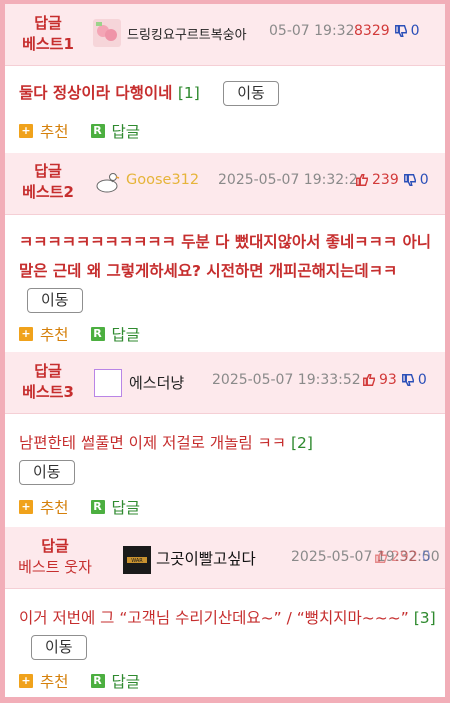  Describe the element at coordinates (187, 33) in the screenshot. I see `nickname: 드링킹요구르트복숭아` at that location.